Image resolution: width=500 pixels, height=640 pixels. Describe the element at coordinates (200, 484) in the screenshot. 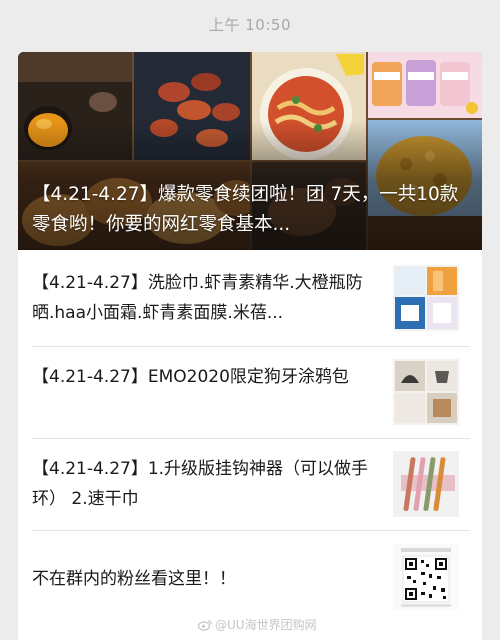

I see `article-title-3: 【4.21-4.27】1.升级版挂钩神器（可以做手环） 2.速干巾` at that location.